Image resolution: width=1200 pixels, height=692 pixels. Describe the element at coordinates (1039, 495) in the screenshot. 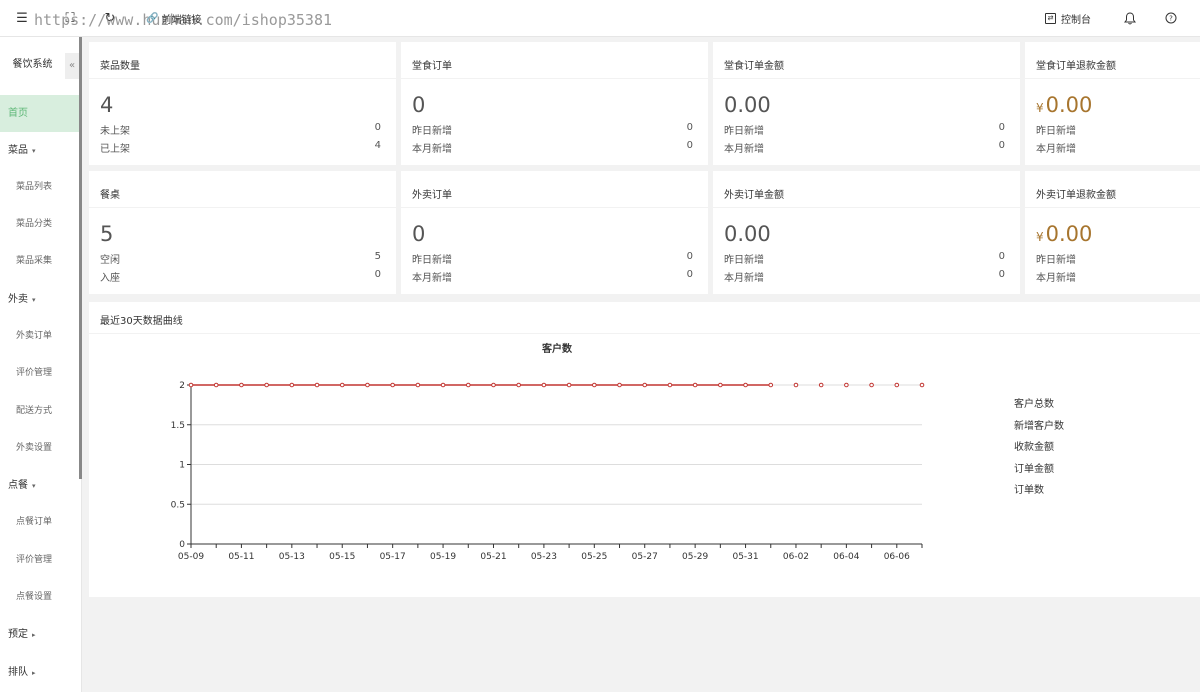

I see `legend-item: 订单数` at that location.